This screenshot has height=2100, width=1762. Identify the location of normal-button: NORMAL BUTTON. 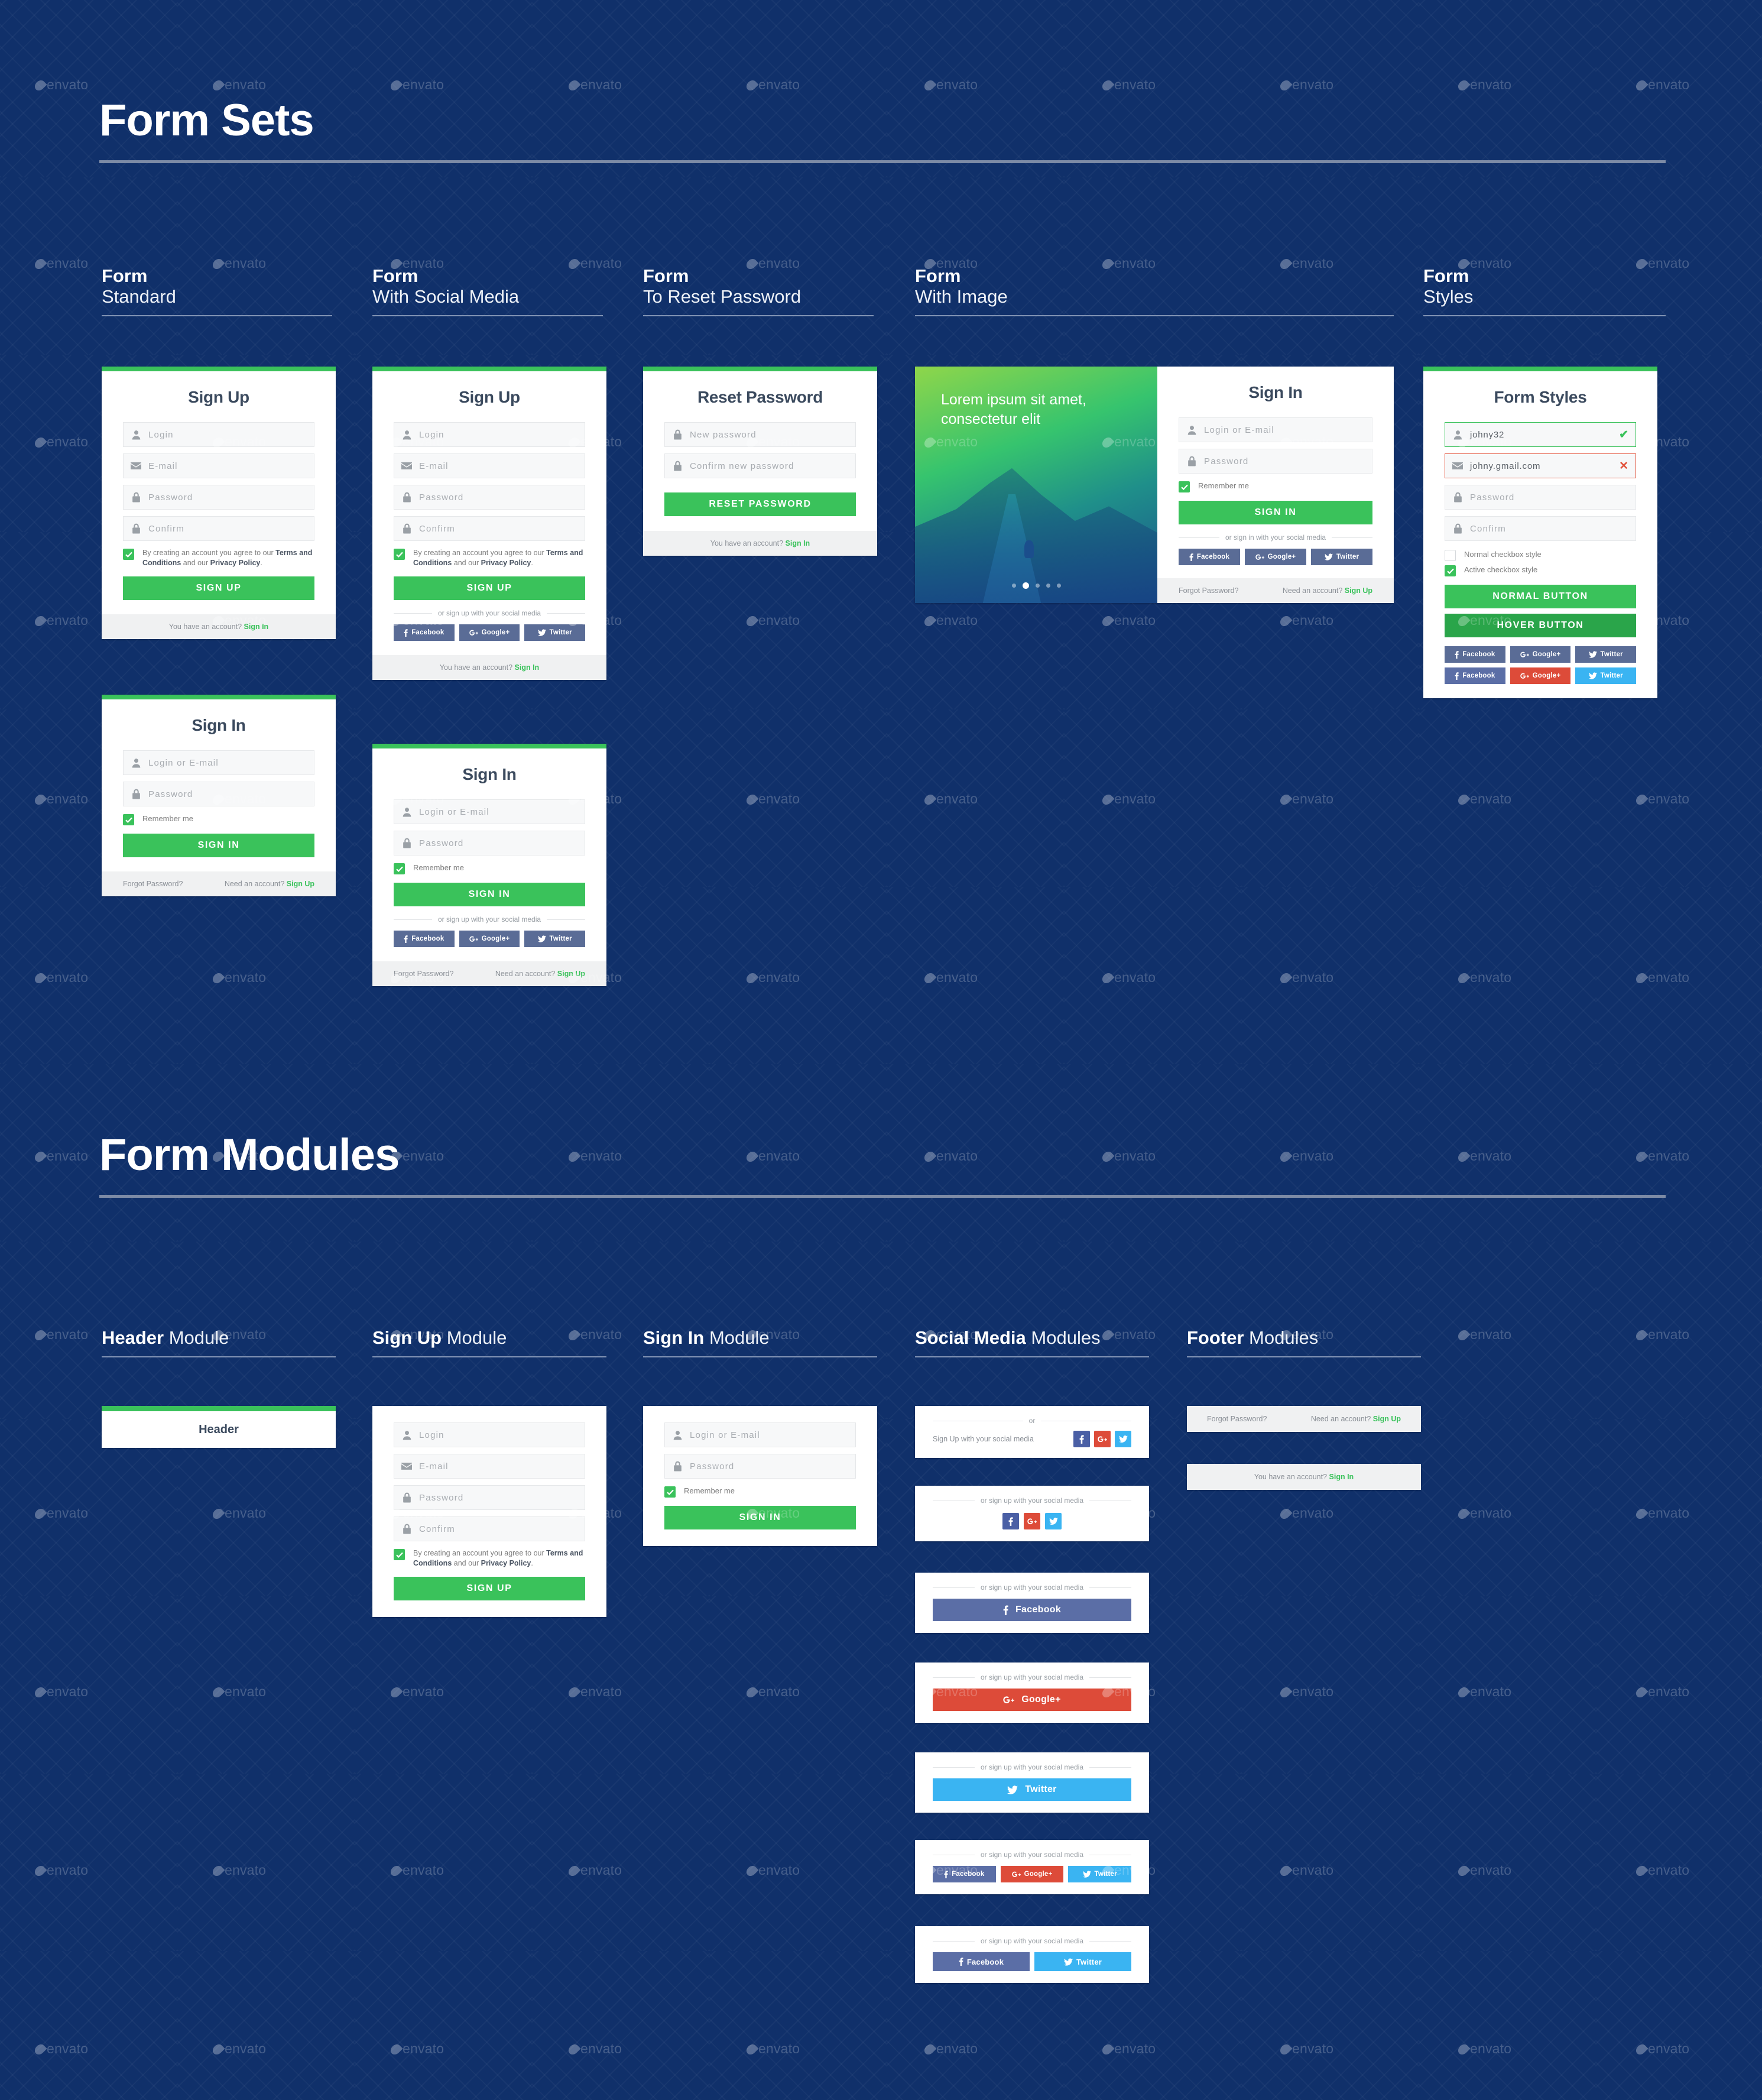
(1540, 596).